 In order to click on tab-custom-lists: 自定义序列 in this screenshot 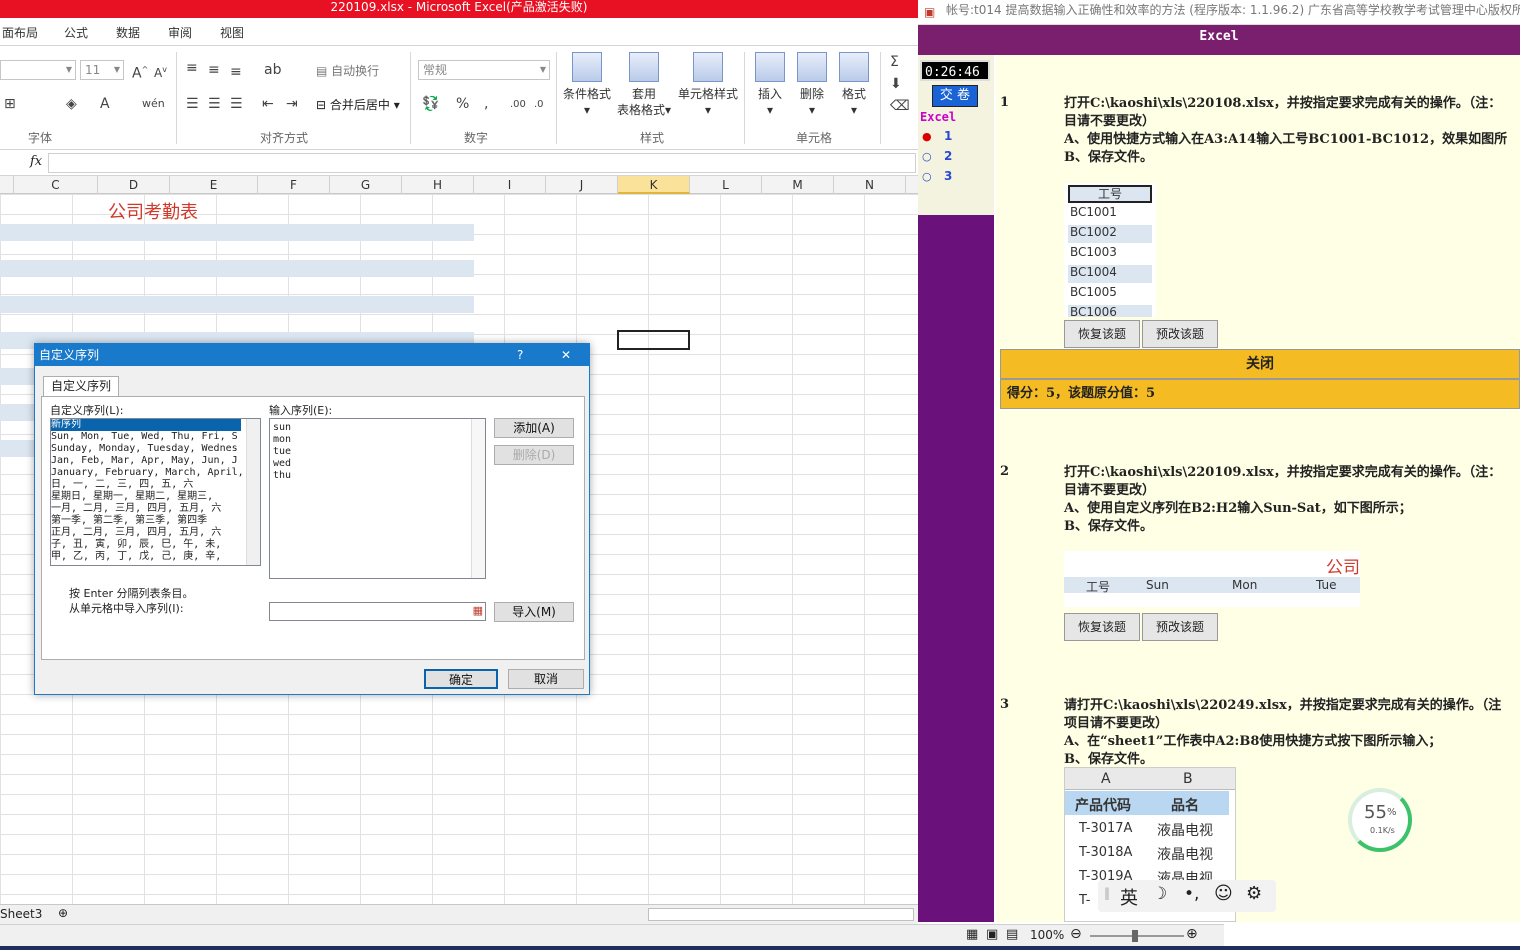, I will do `click(81, 386)`.